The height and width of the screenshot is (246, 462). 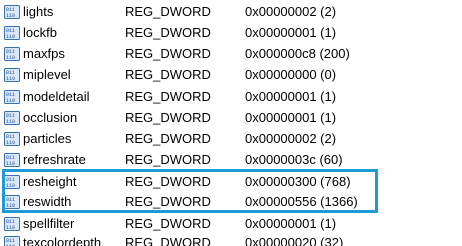 I want to click on value-data: 0x00000556 (1366), so click(x=301, y=201).